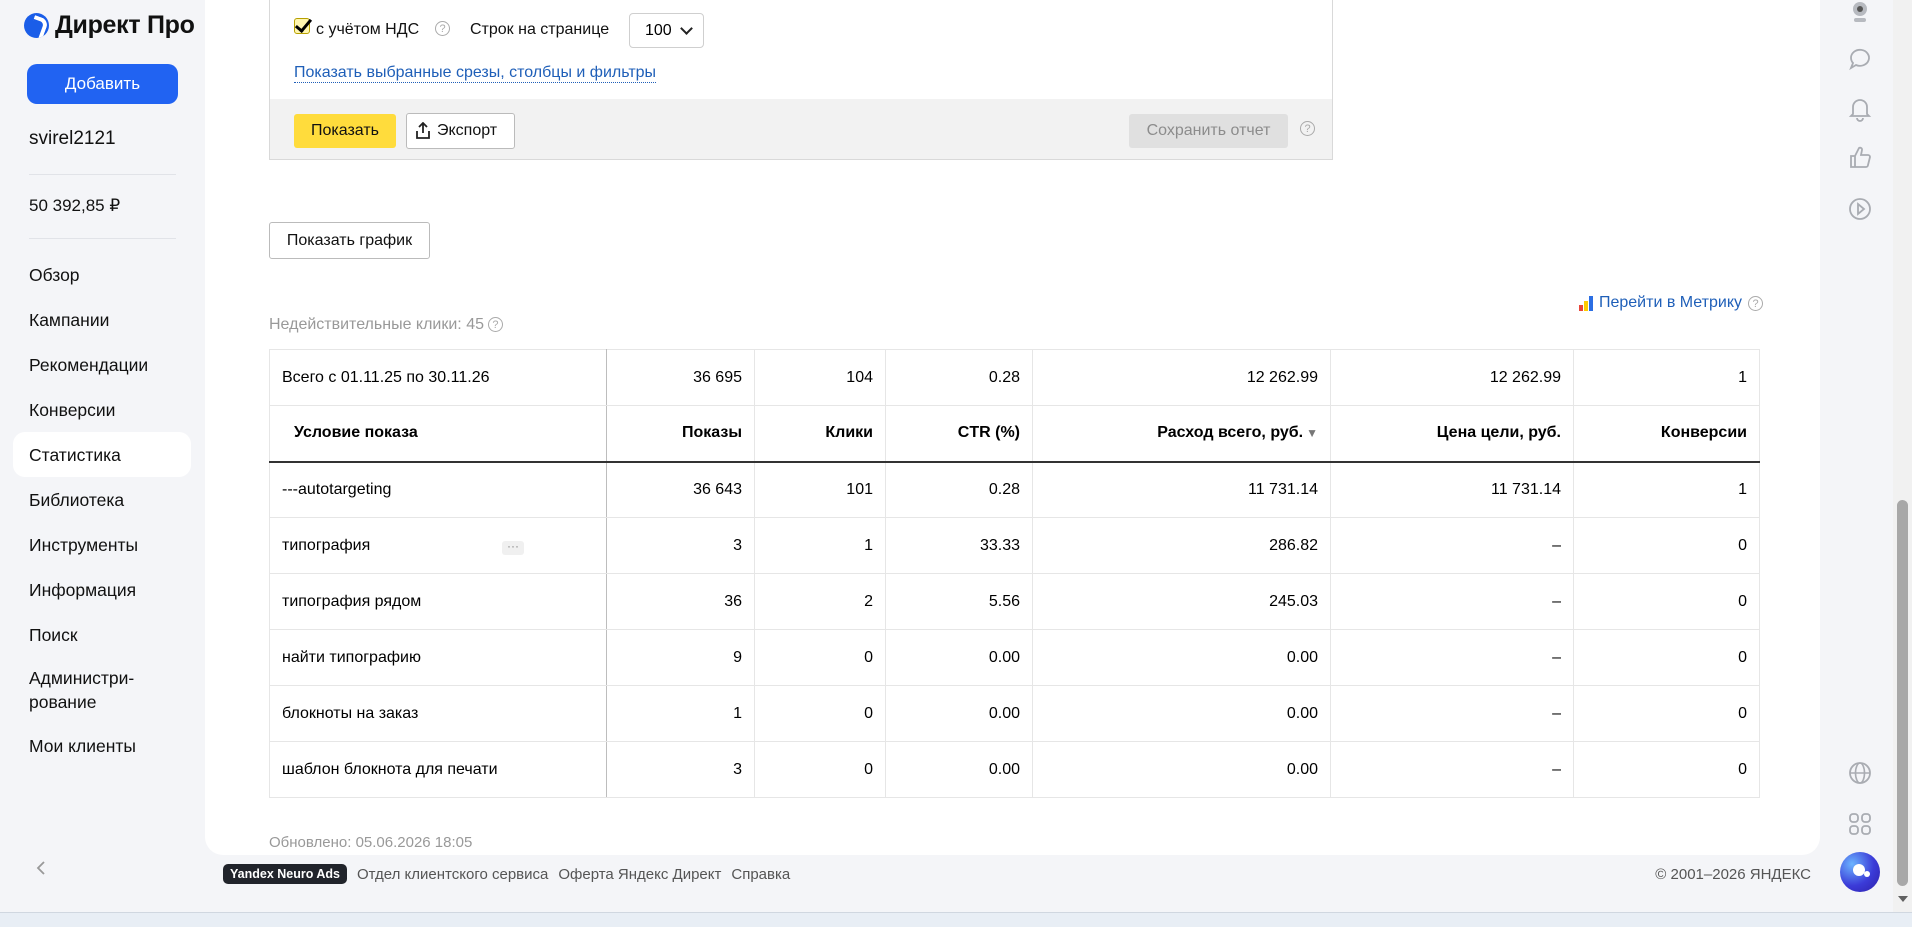  What do you see at coordinates (513, 547) in the screenshot?
I see `more-options-icon: ···` at bounding box center [513, 547].